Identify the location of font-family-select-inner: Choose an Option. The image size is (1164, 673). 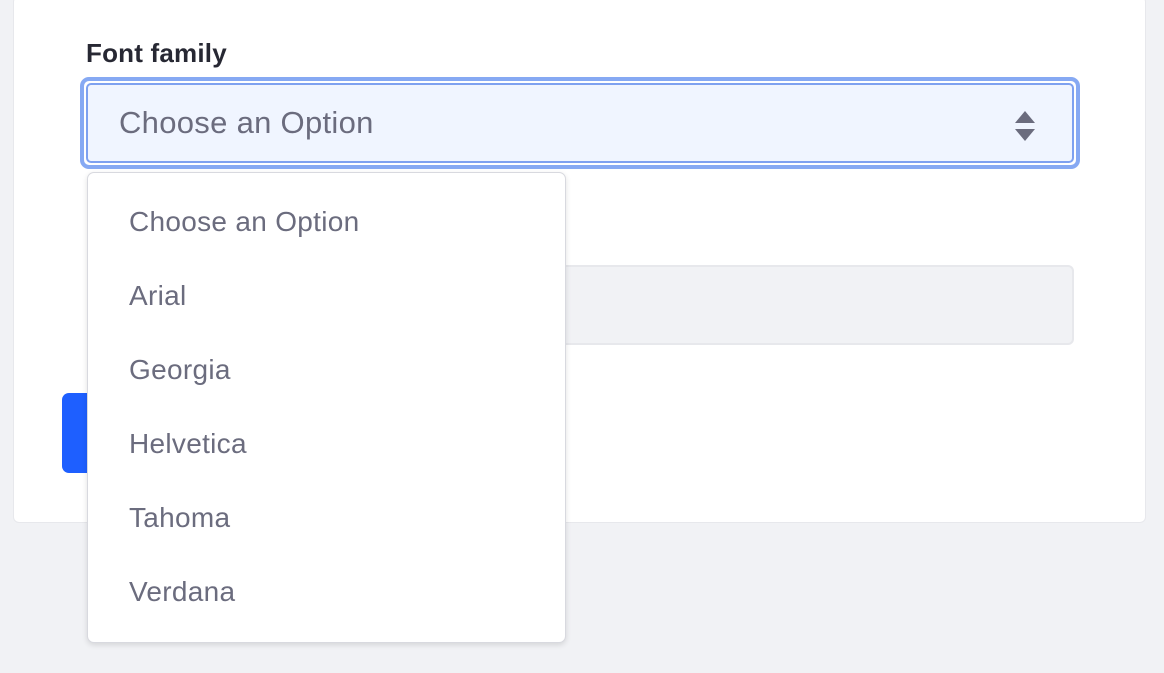
(580, 123).